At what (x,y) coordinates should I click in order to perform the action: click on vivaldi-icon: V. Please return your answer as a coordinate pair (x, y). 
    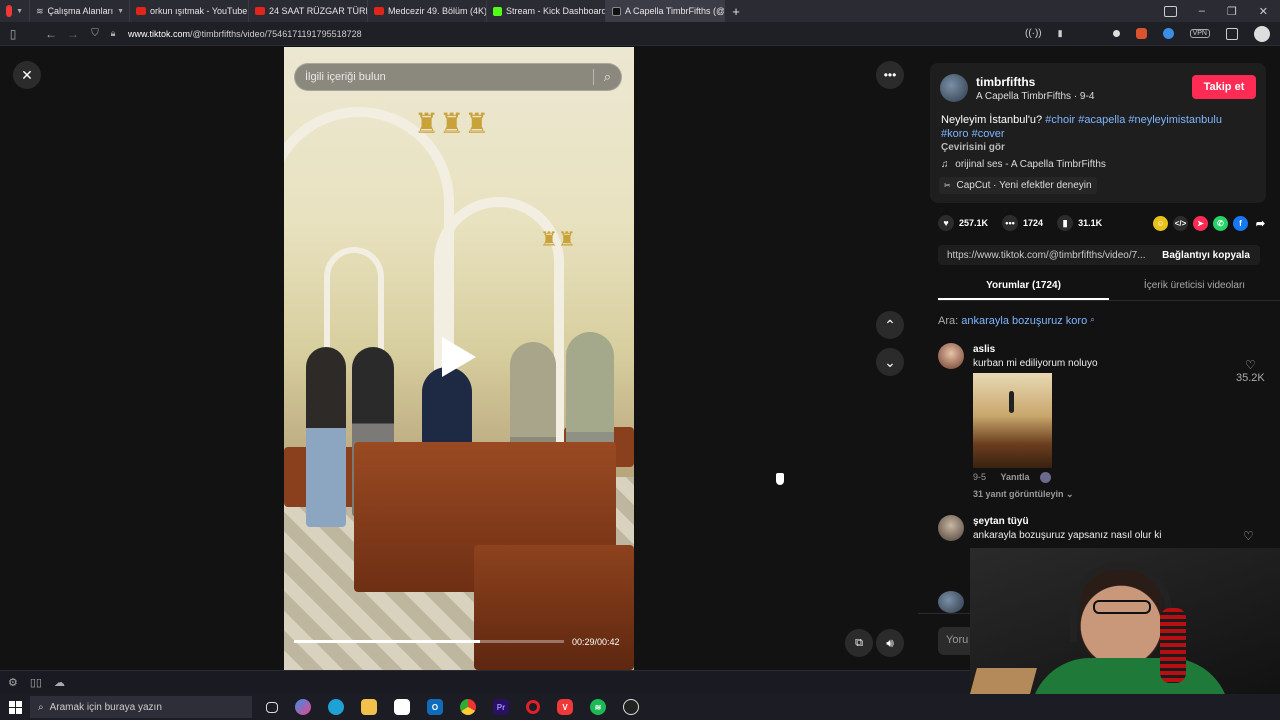
    Looking at the image, I should click on (565, 707).